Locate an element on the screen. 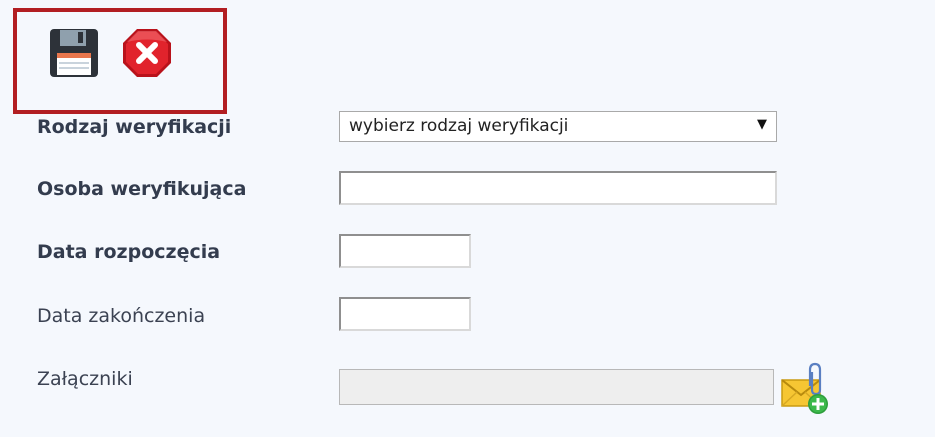  attachments-input is located at coordinates (556, 387).